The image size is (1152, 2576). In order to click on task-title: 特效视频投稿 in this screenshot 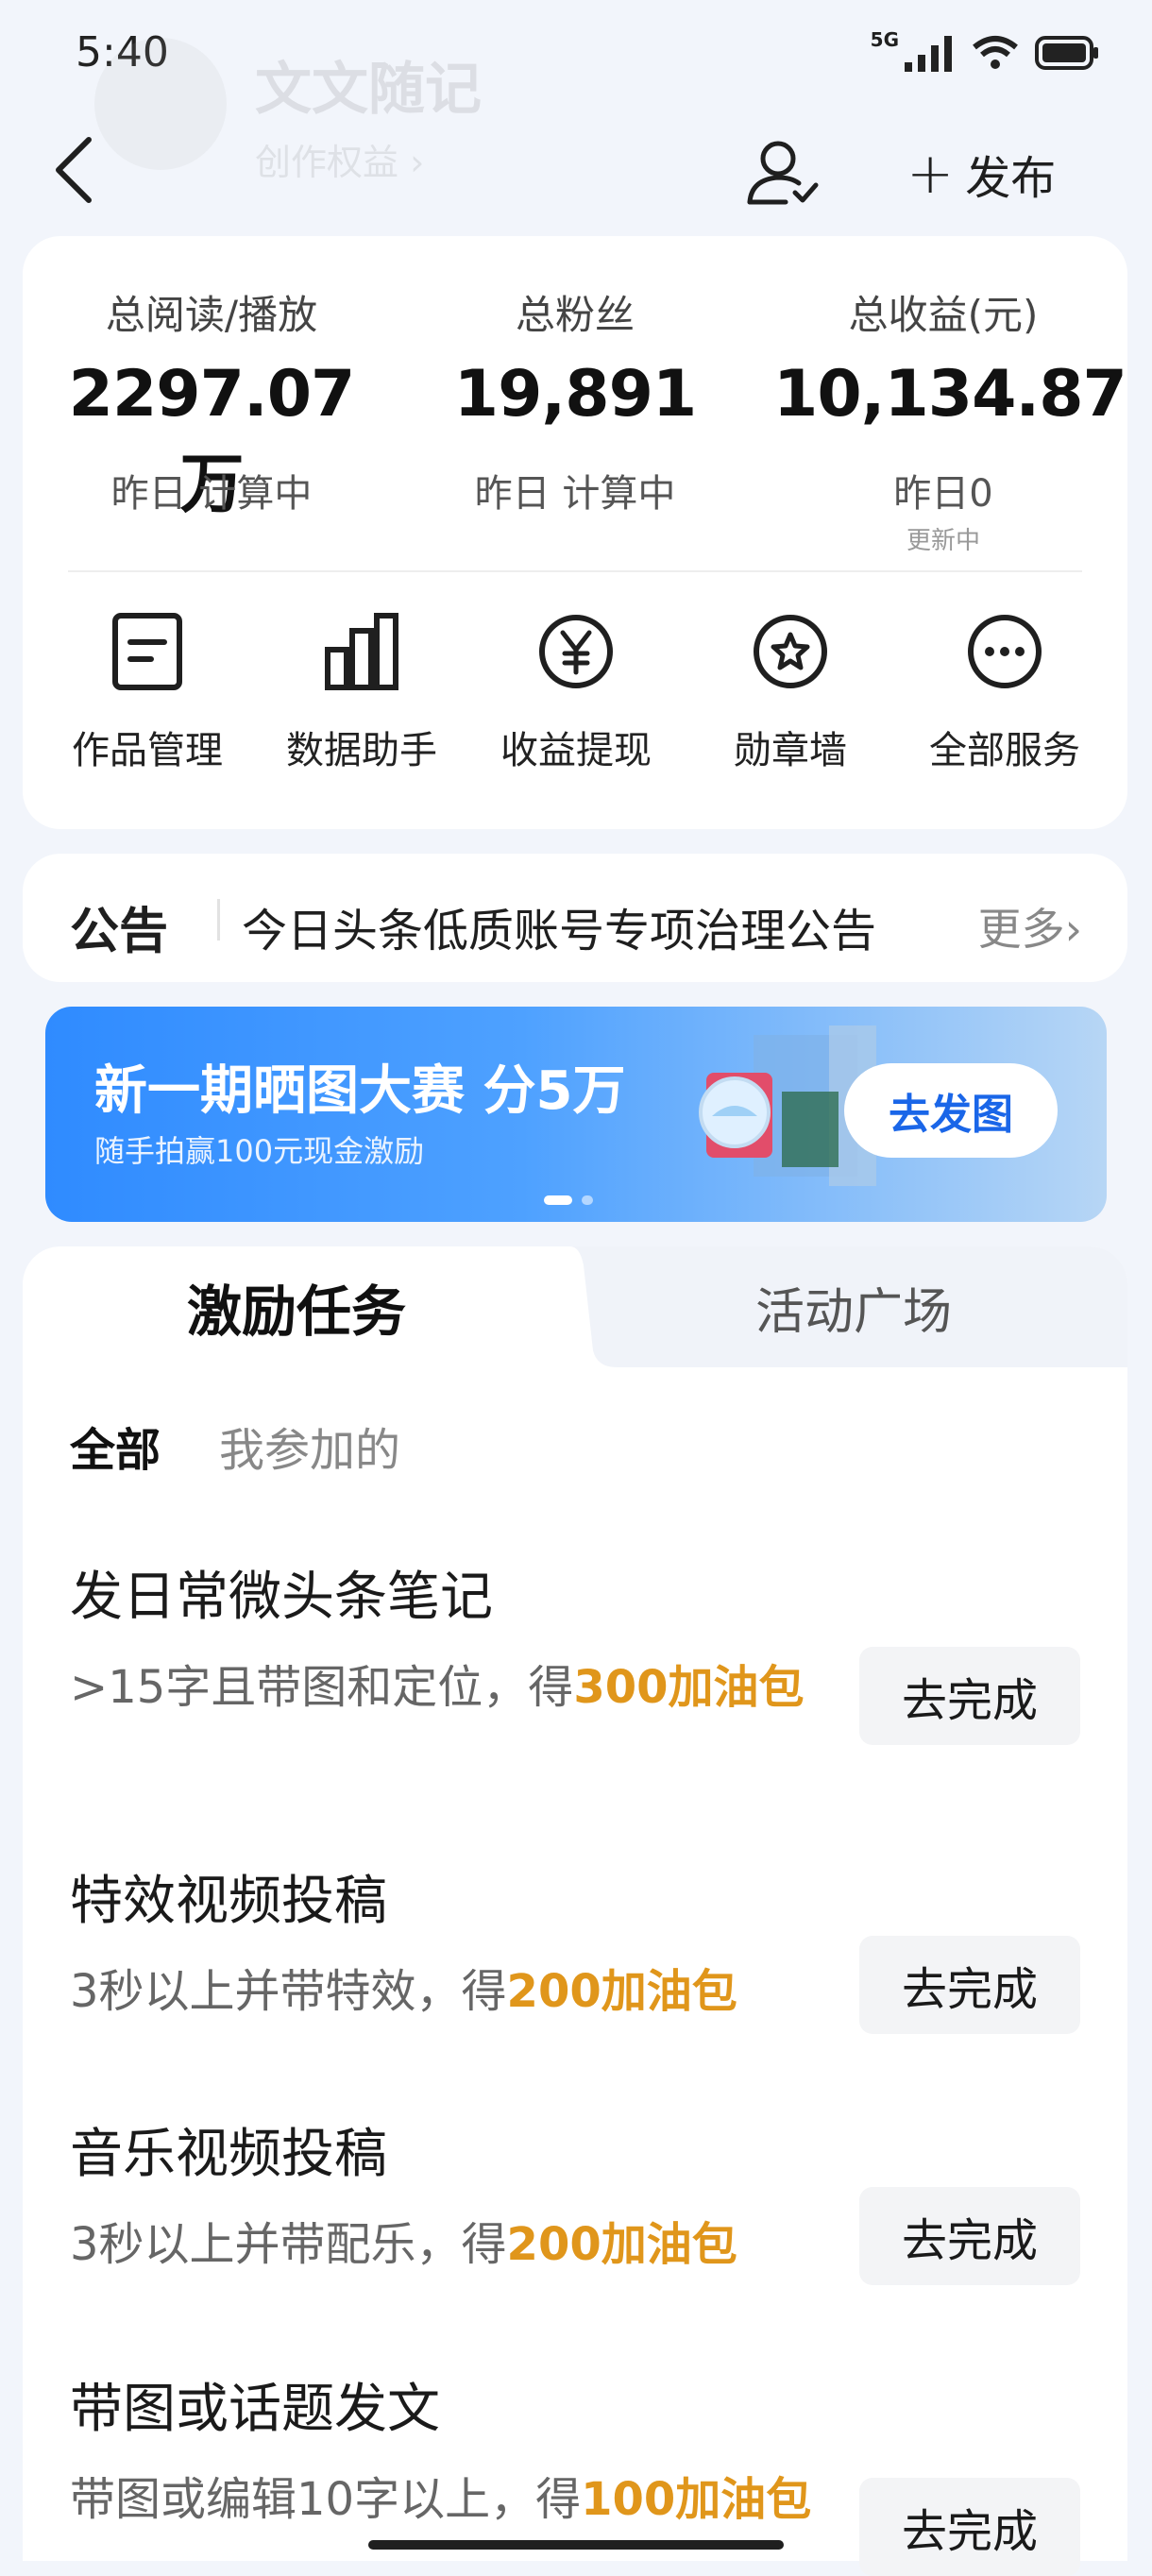, I will do `click(228, 1901)`.